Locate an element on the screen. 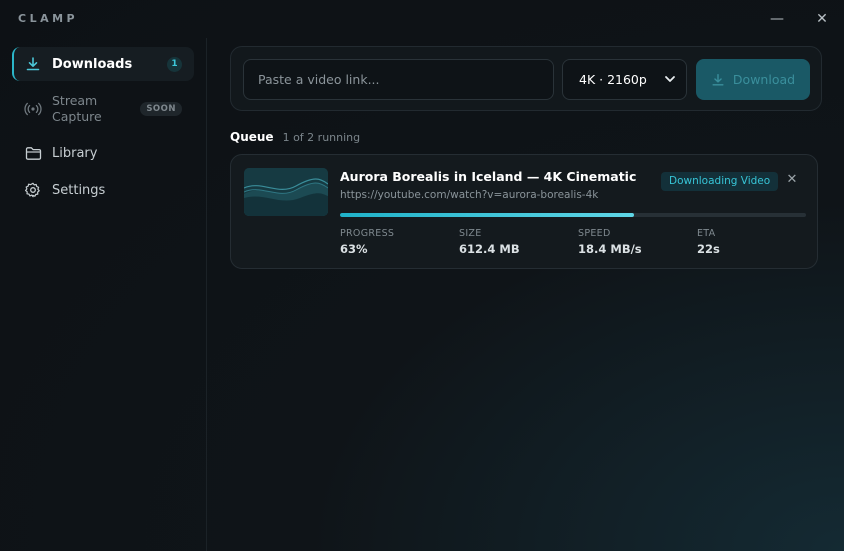  close-icon: ✕ is located at coordinates (792, 179).